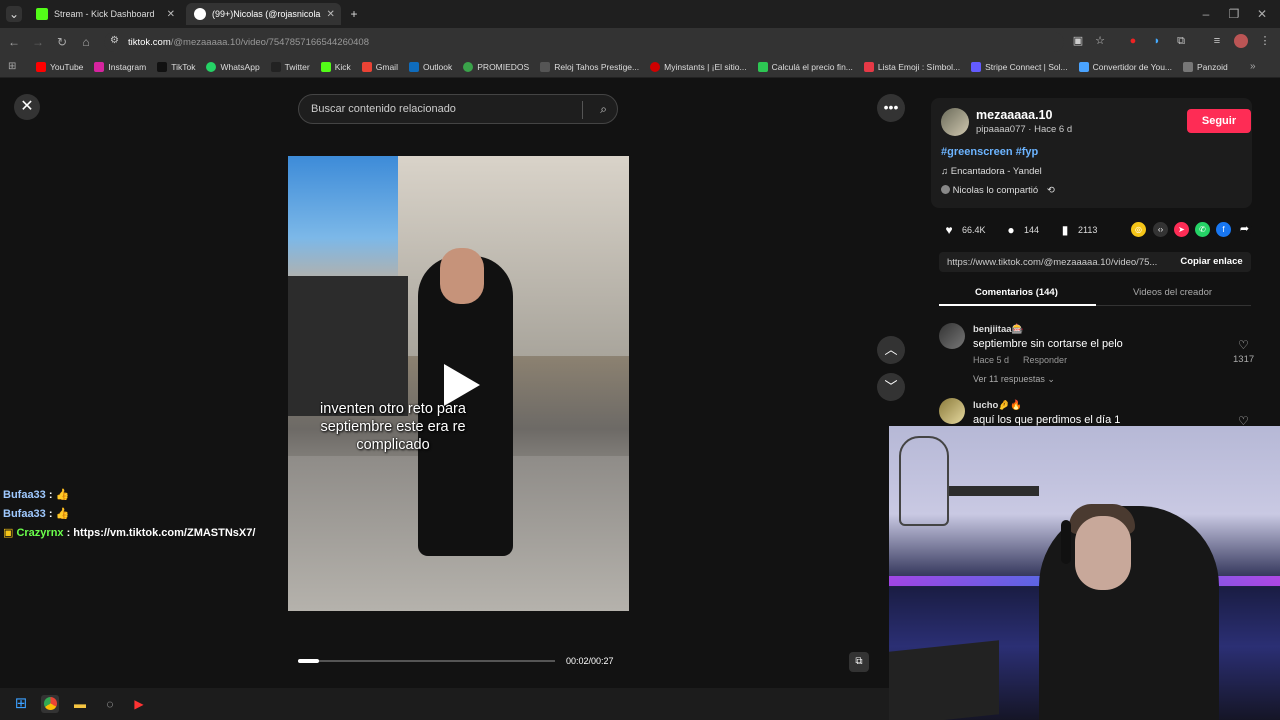  What do you see at coordinates (1181, 41) in the screenshot?
I see `extensions-icon: ⧉` at bounding box center [1181, 41].